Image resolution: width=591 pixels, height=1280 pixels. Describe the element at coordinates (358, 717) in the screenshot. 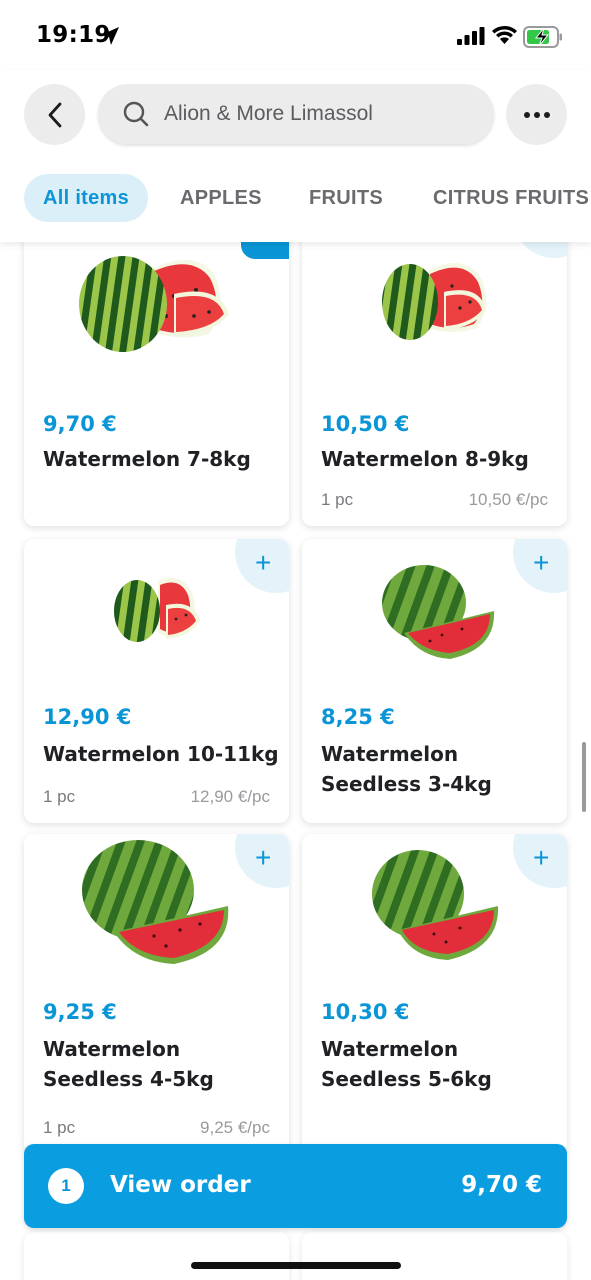

I see `product-price: 8,25 €` at that location.